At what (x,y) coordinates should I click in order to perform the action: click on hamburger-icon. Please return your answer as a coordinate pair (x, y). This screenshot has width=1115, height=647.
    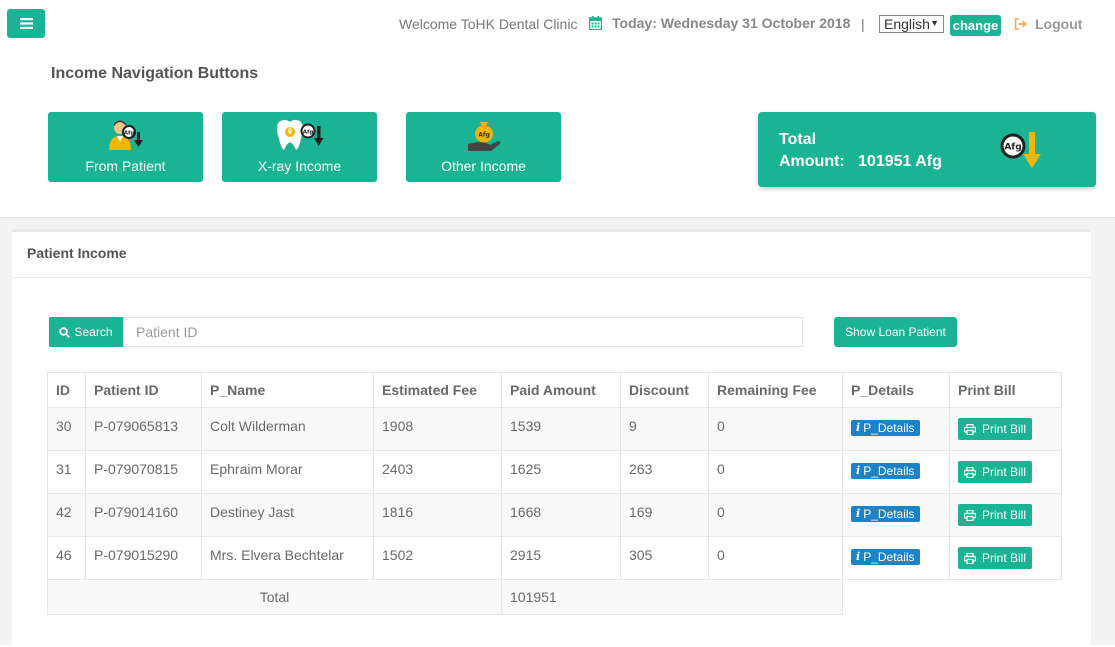
    Looking at the image, I should click on (26, 23).